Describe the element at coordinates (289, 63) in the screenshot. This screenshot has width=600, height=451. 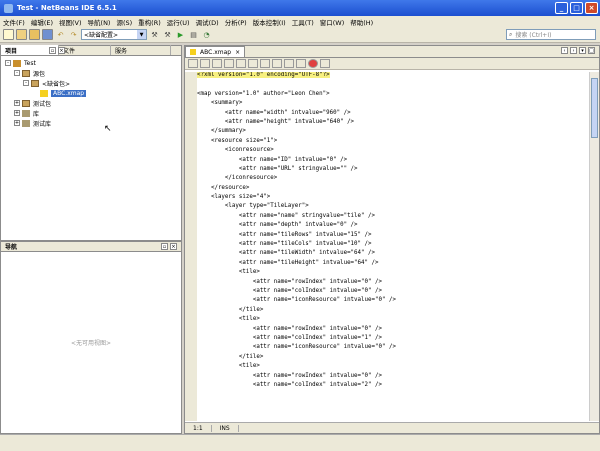
I see `shift-left-icon` at that location.